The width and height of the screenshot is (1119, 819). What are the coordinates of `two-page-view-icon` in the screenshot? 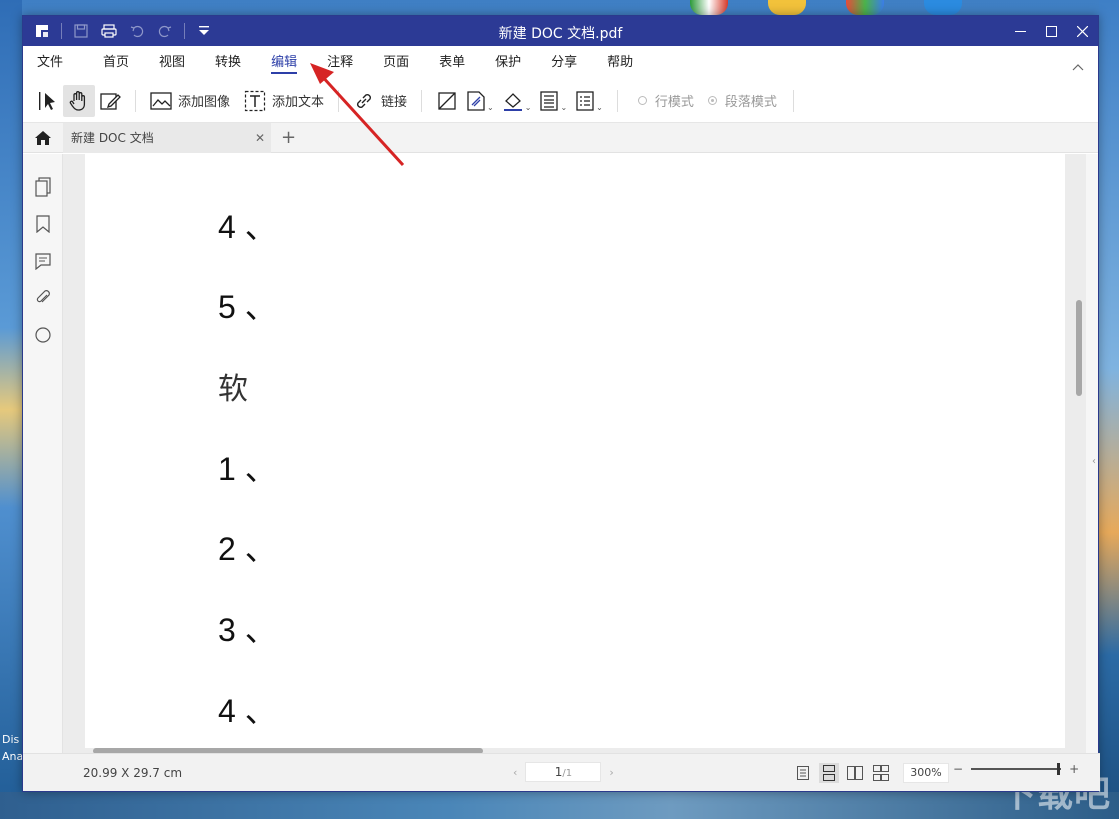 It's located at (855, 773).